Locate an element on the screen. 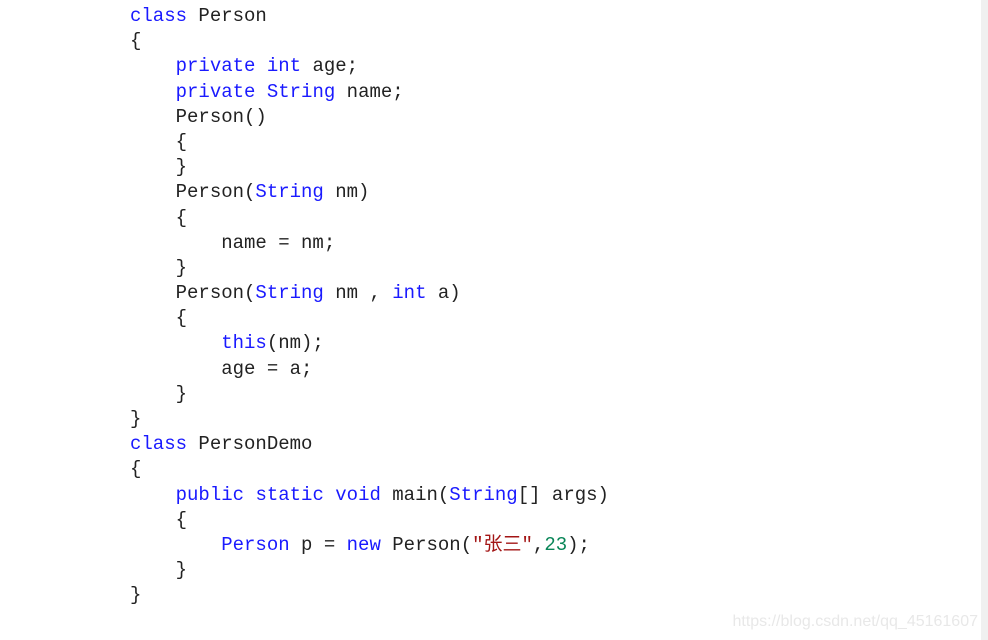 The image size is (988, 640). code-token-pl: age; is located at coordinates (330, 66).